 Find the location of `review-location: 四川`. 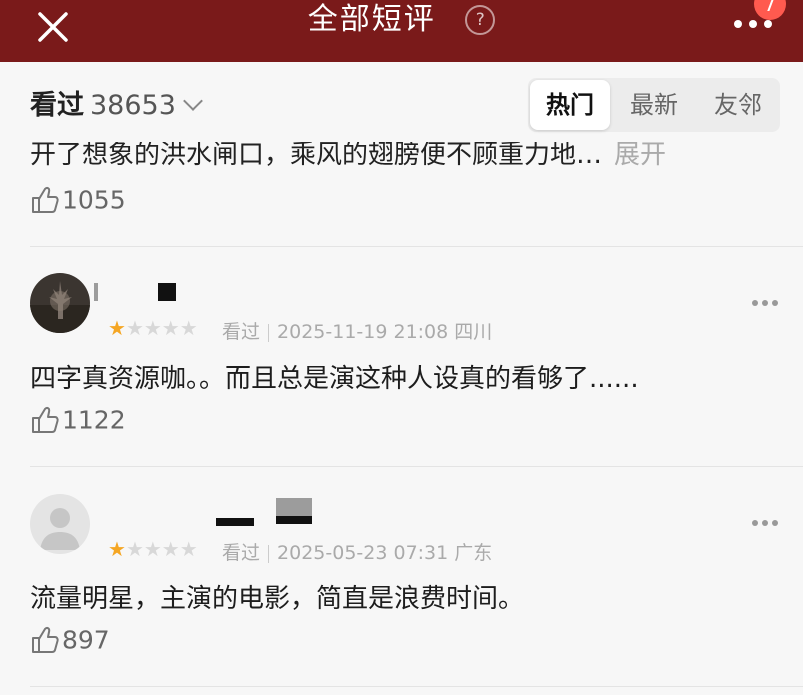

review-location: 四川 is located at coordinates (473, 332).